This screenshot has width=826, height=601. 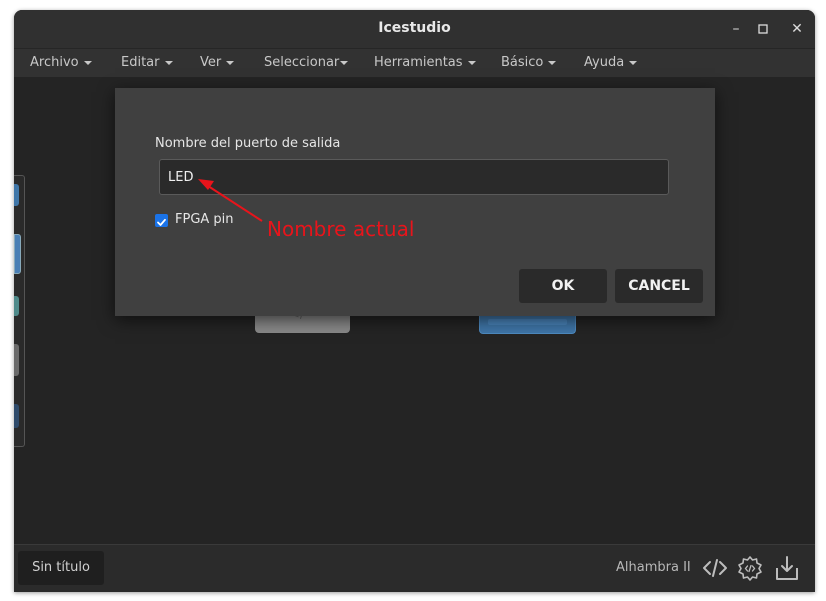 What do you see at coordinates (715, 568) in the screenshot?
I see `code-icon` at bounding box center [715, 568].